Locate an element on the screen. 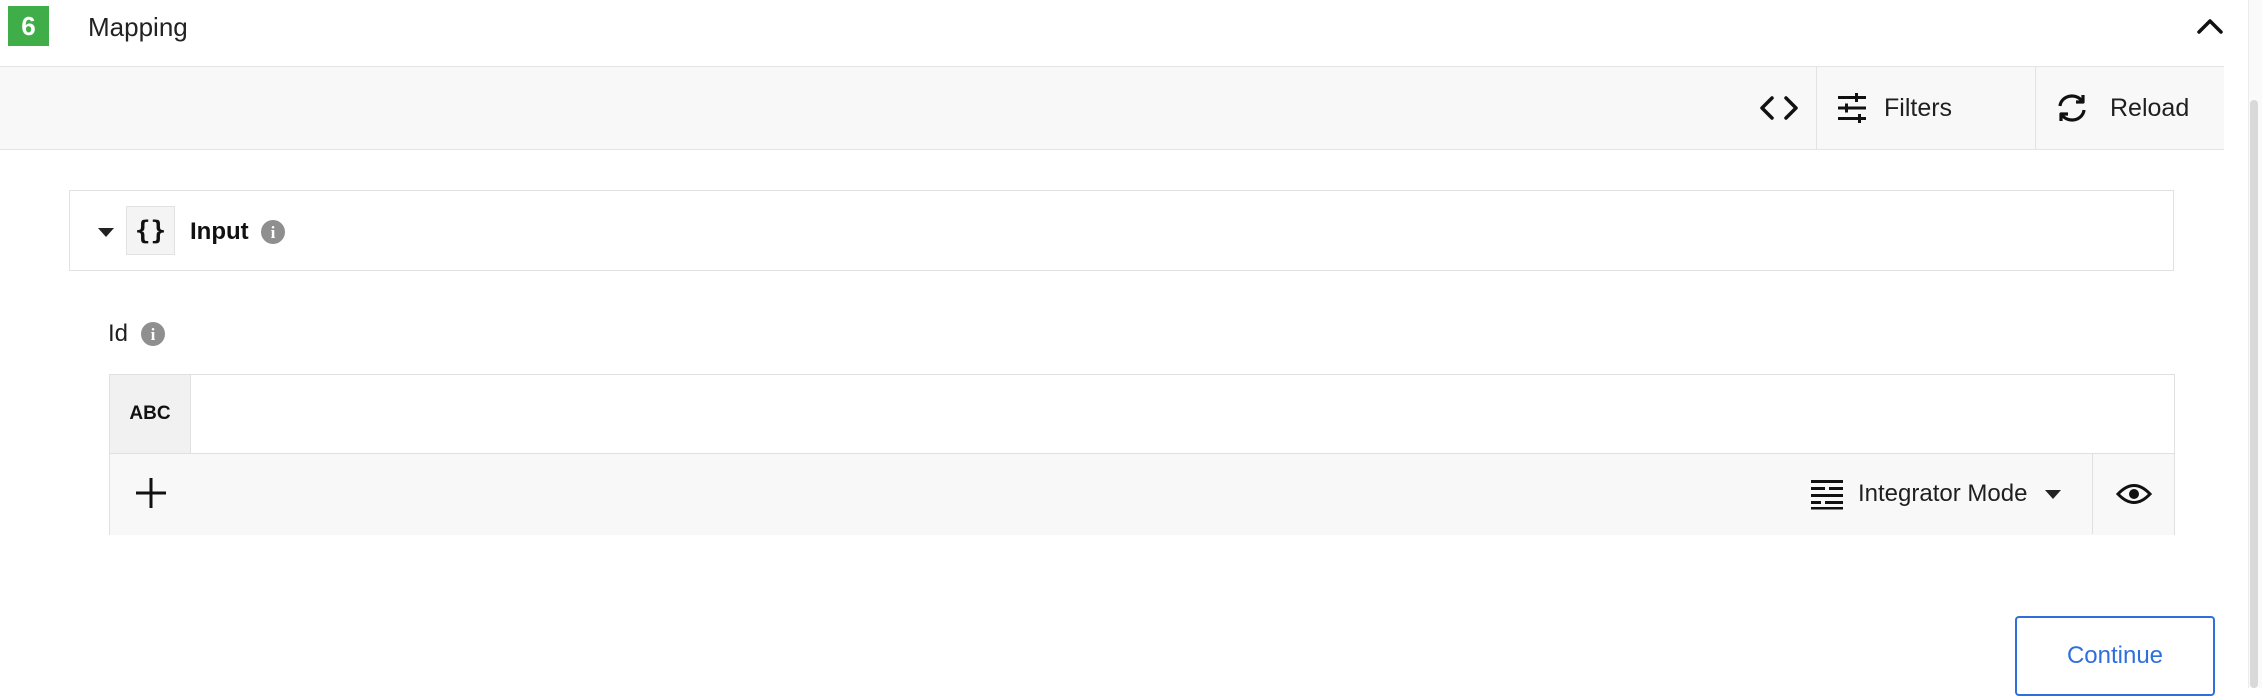 This screenshot has width=2262, height=696. reload-button: Reload is located at coordinates (2121, 108).